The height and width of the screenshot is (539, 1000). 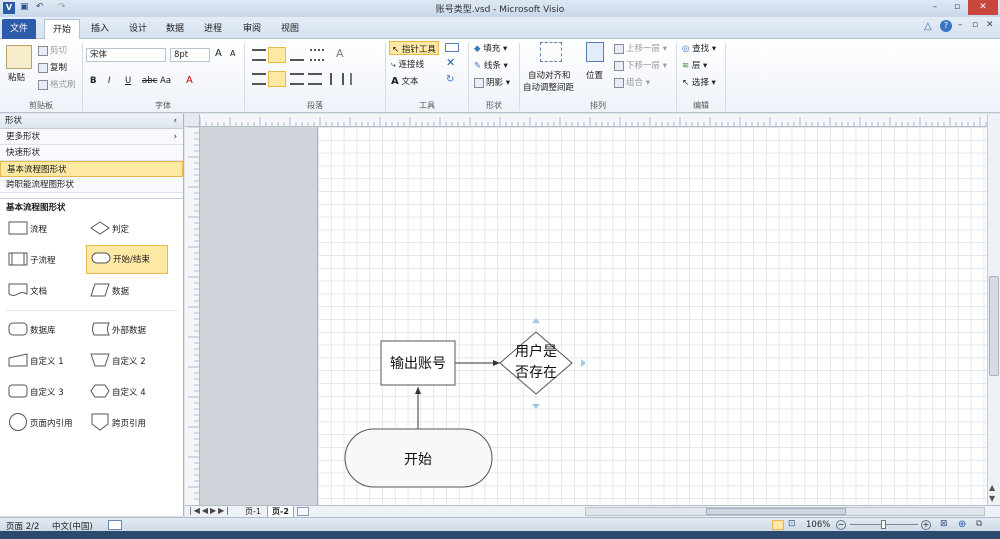 I want to click on shape-custom-3: 自定义 3, so click(x=45, y=392).